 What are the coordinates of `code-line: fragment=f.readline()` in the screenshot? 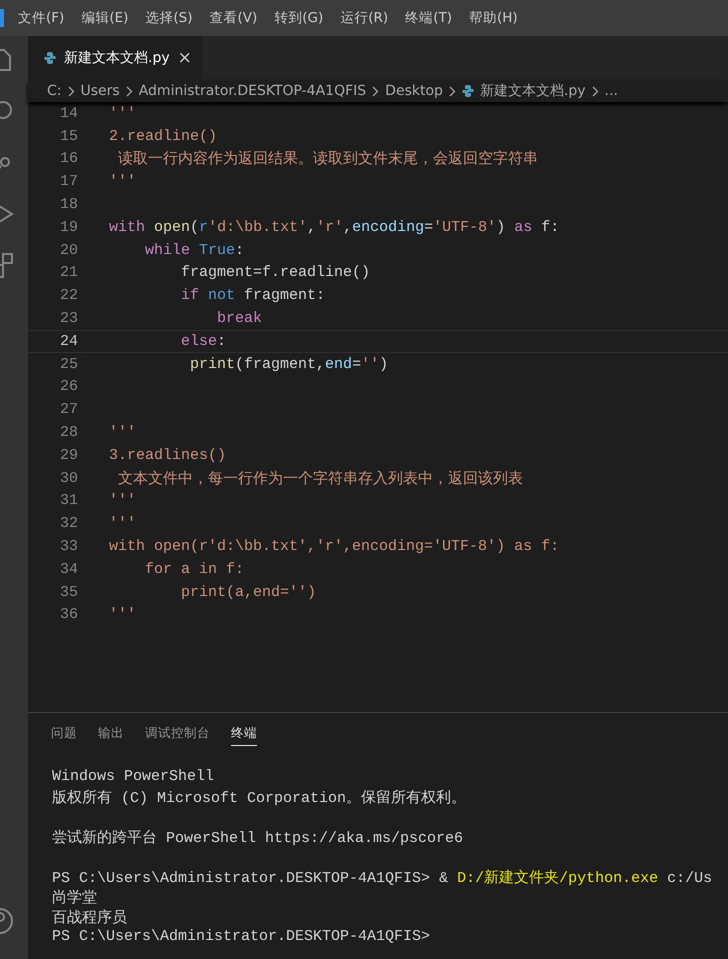 It's located at (275, 273).